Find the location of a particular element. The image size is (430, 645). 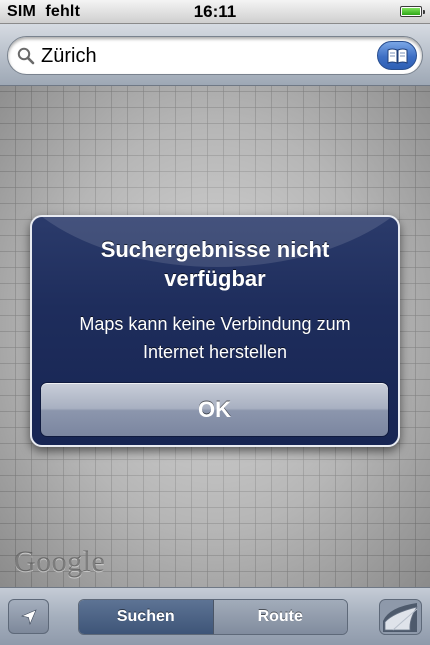

bookmarks-button is located at coordinates (397, 55).